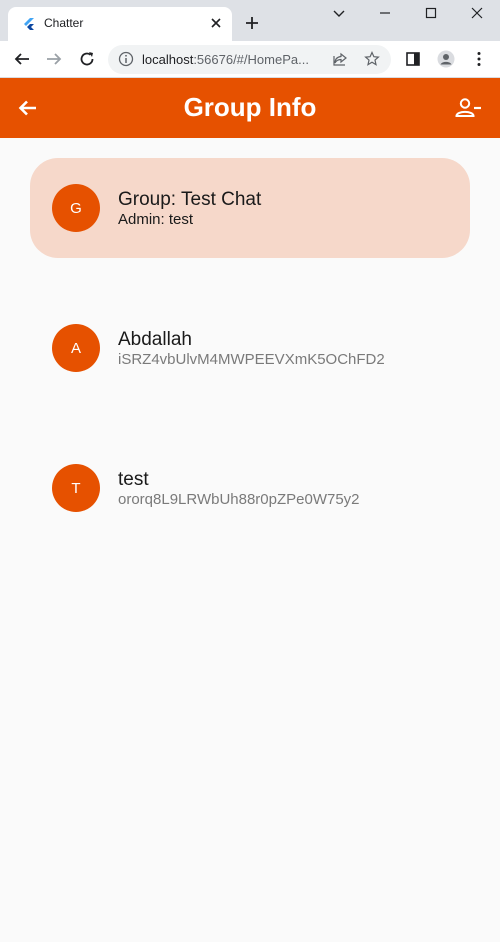 This screenshot has height=942, width=500. I want to click on group-info-card: G Group: Test Chat Admin: test, so click(250, 208).